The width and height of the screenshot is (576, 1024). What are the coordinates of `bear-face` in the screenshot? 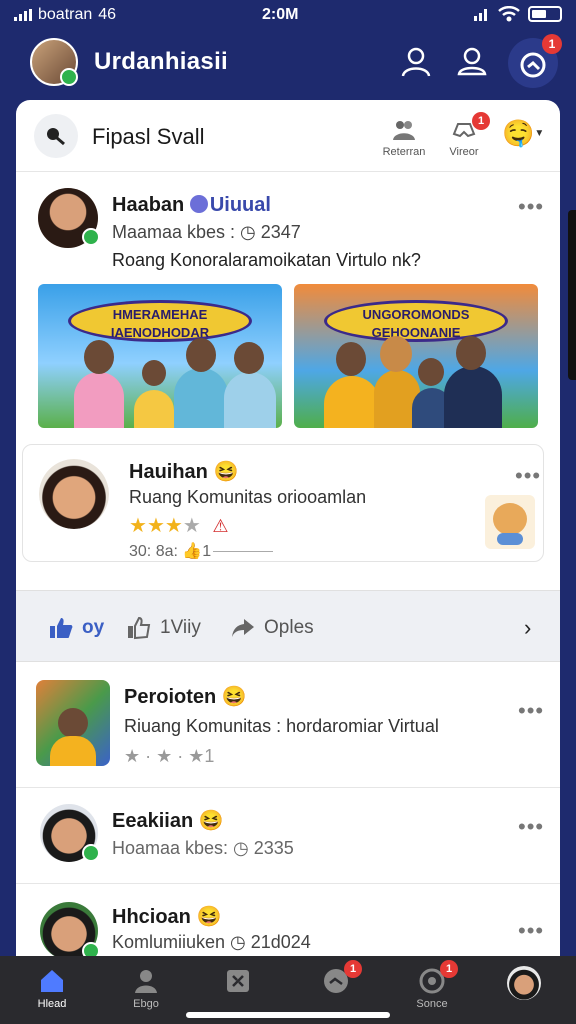 It's located at (510, 519).